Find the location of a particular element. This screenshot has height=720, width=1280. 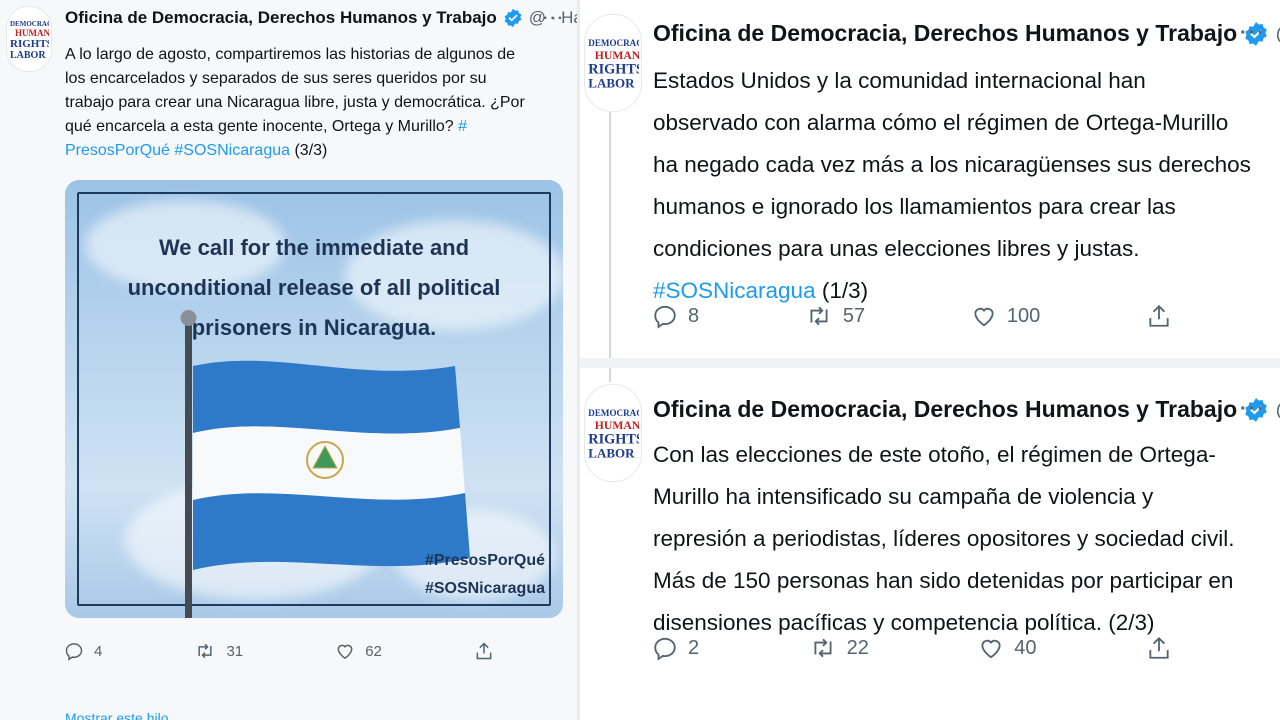

tweet-actions: 8 57 100 is located at coordinates (912, 316).